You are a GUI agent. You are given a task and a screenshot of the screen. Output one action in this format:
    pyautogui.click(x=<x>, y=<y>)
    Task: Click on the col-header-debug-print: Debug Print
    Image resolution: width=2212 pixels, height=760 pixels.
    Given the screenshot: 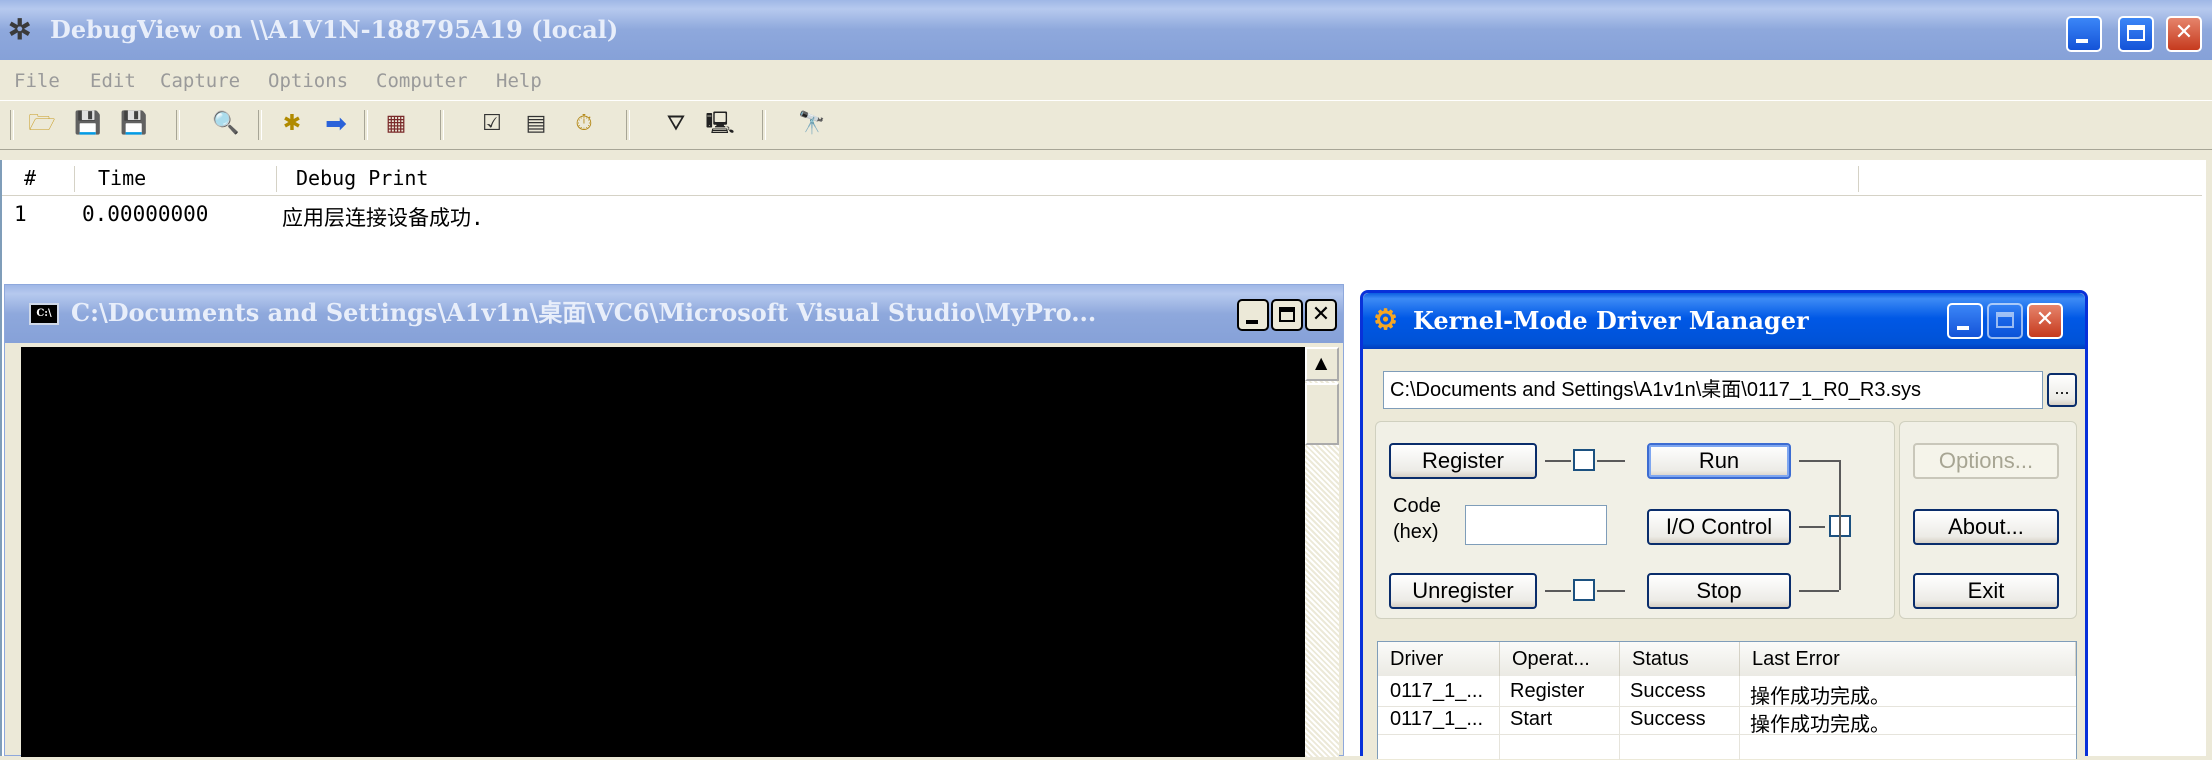 What is the action you would take?
    pyautogui.click(x=362, y=178)
    